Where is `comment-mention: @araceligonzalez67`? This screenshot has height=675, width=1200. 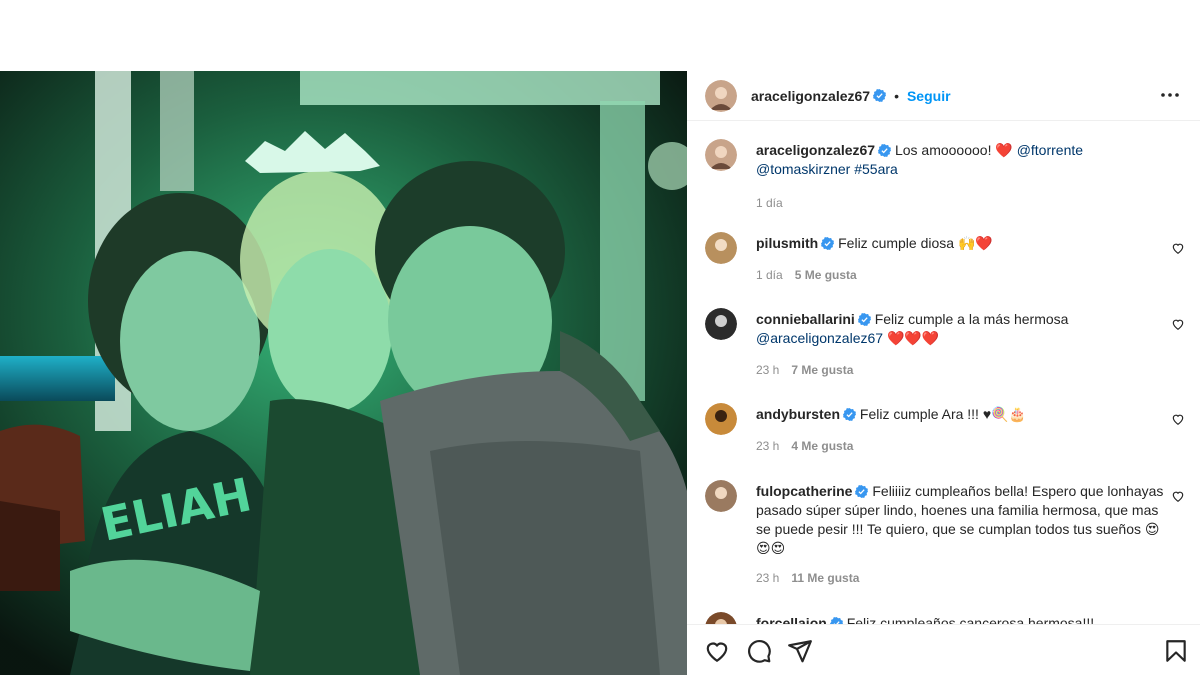
comment-mention: @araceligonzalez67 is located at coordinates (819, 338).